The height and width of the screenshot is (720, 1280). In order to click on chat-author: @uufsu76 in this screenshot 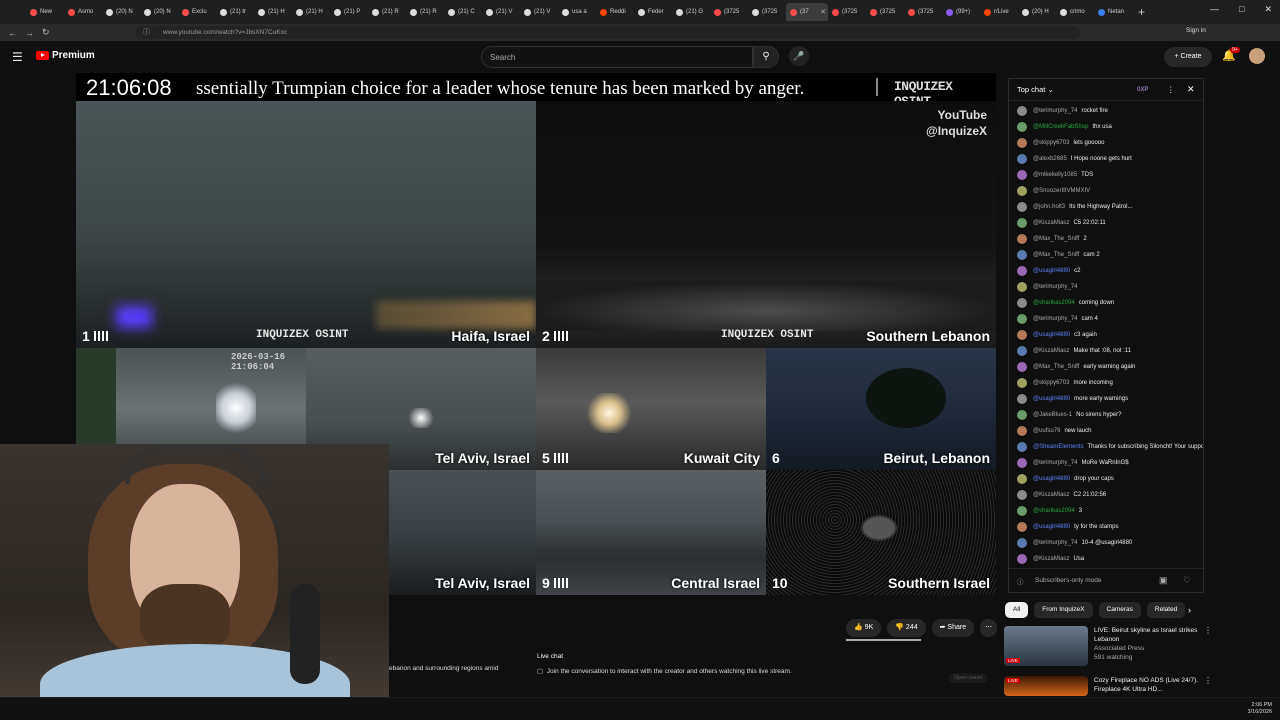, I will do `click(1046, 431)`.